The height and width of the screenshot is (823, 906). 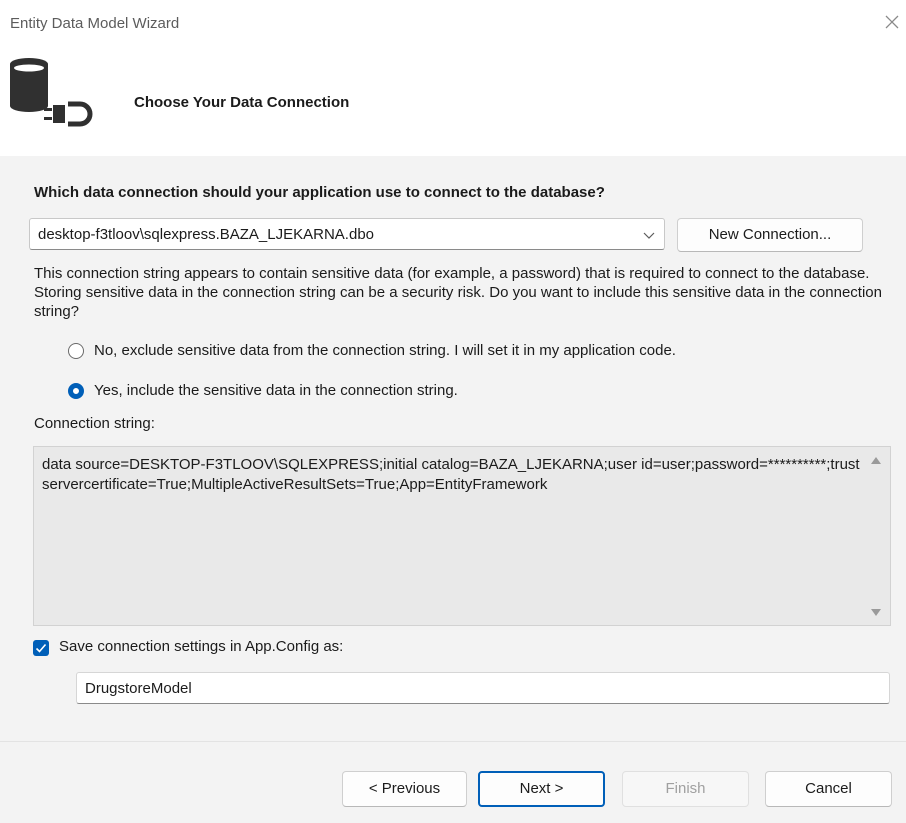 I want to click on chevron-down-icon, so click(x=649, y=235).